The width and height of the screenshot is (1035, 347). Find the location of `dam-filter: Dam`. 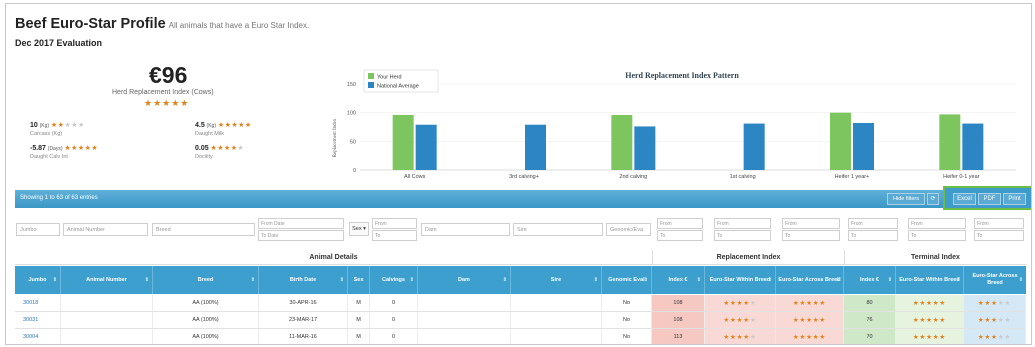

dam-filter: Dam is located at coordinates (465, 229).